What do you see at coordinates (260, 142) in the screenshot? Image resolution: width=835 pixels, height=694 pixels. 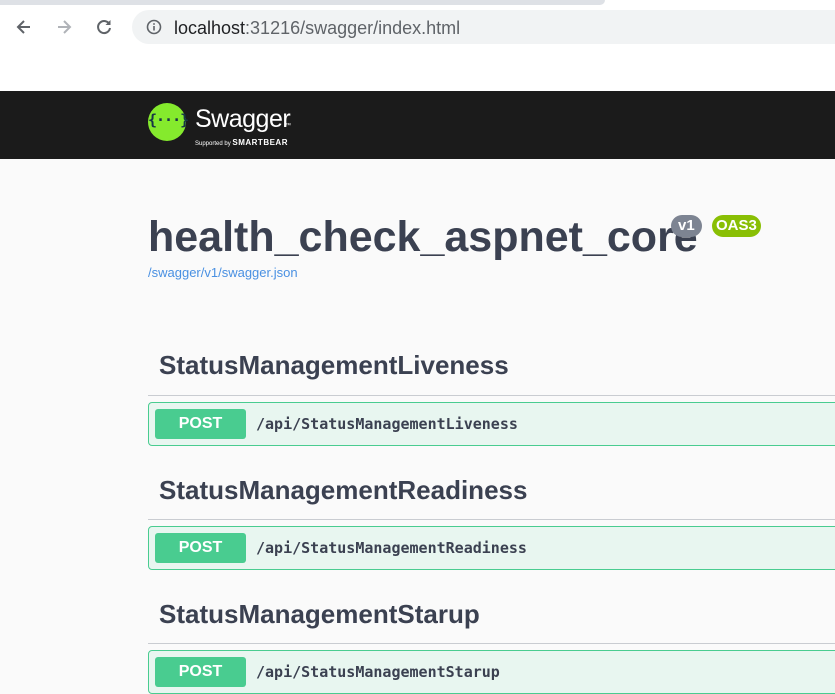 I see `smartbear-label: SMARTBEAR` at bounding box center [260, 142].